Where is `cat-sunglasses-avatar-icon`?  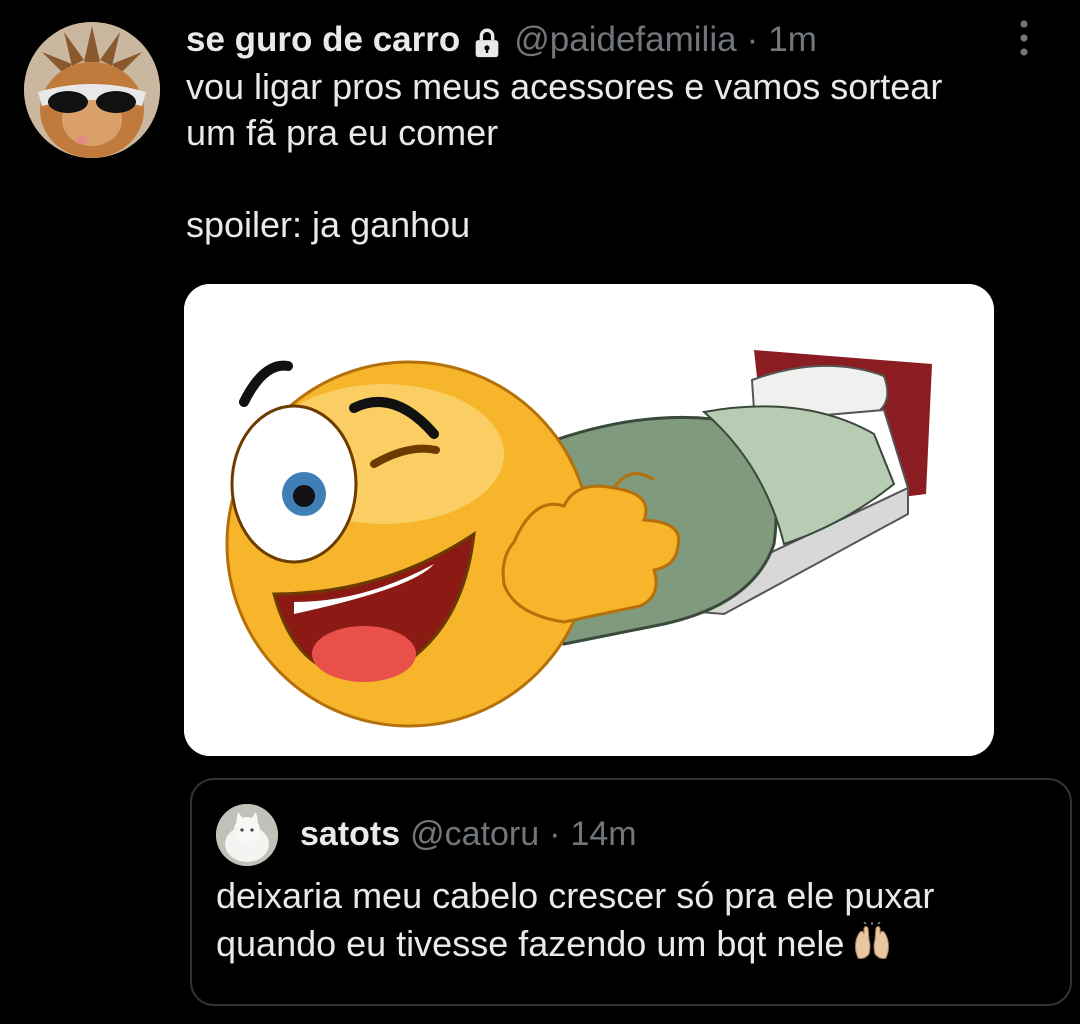
cat-sunglasses-avatar-icon is located at coordinates (92, 90).